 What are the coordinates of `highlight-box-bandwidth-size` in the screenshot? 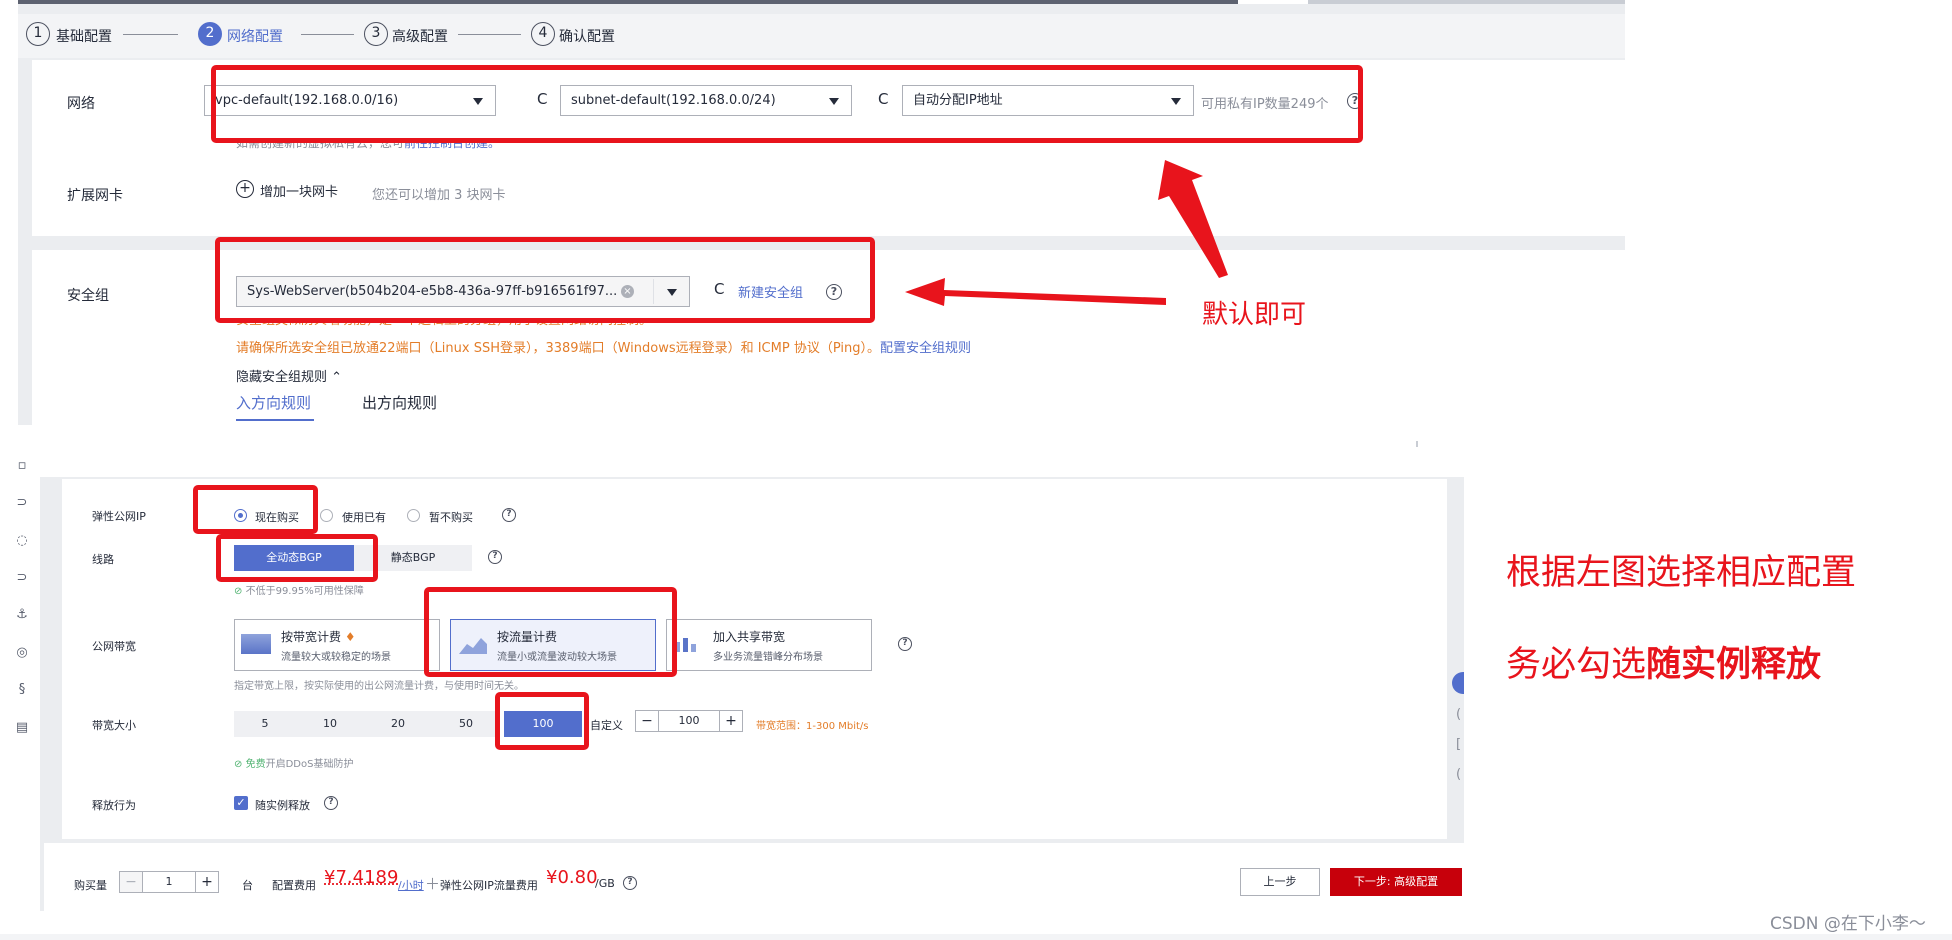 It's located at (542, 721).